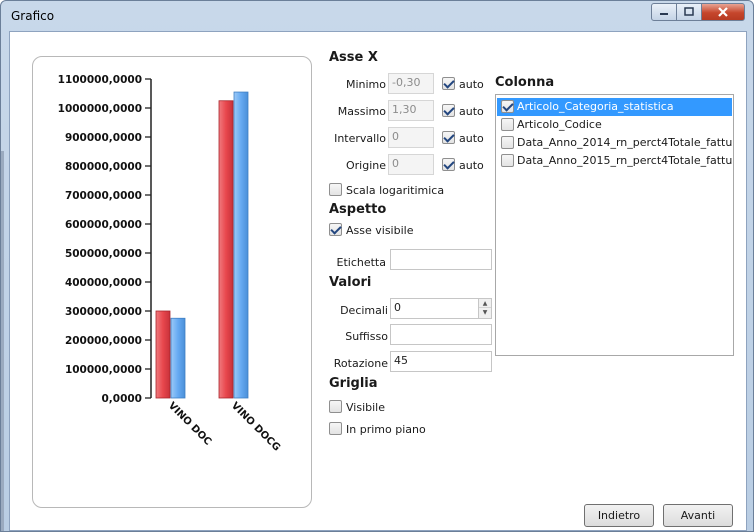 The image size is (754, 532). Describe the element at coordinates (441, 308) in the screenshot. I see `decimali-input: 0` at that location.